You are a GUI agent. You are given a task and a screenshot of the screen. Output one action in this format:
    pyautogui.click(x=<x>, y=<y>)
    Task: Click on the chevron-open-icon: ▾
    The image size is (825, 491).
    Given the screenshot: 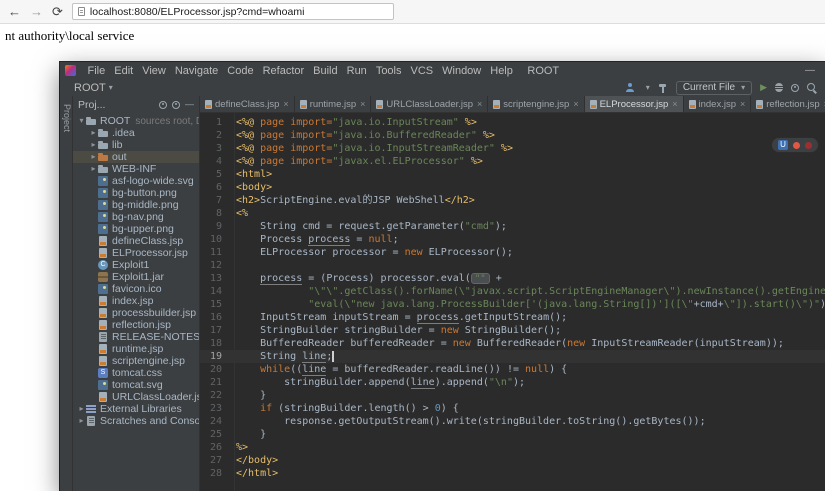 What is the action you would take?
    pyautogui.click(x=81, y=121)
    